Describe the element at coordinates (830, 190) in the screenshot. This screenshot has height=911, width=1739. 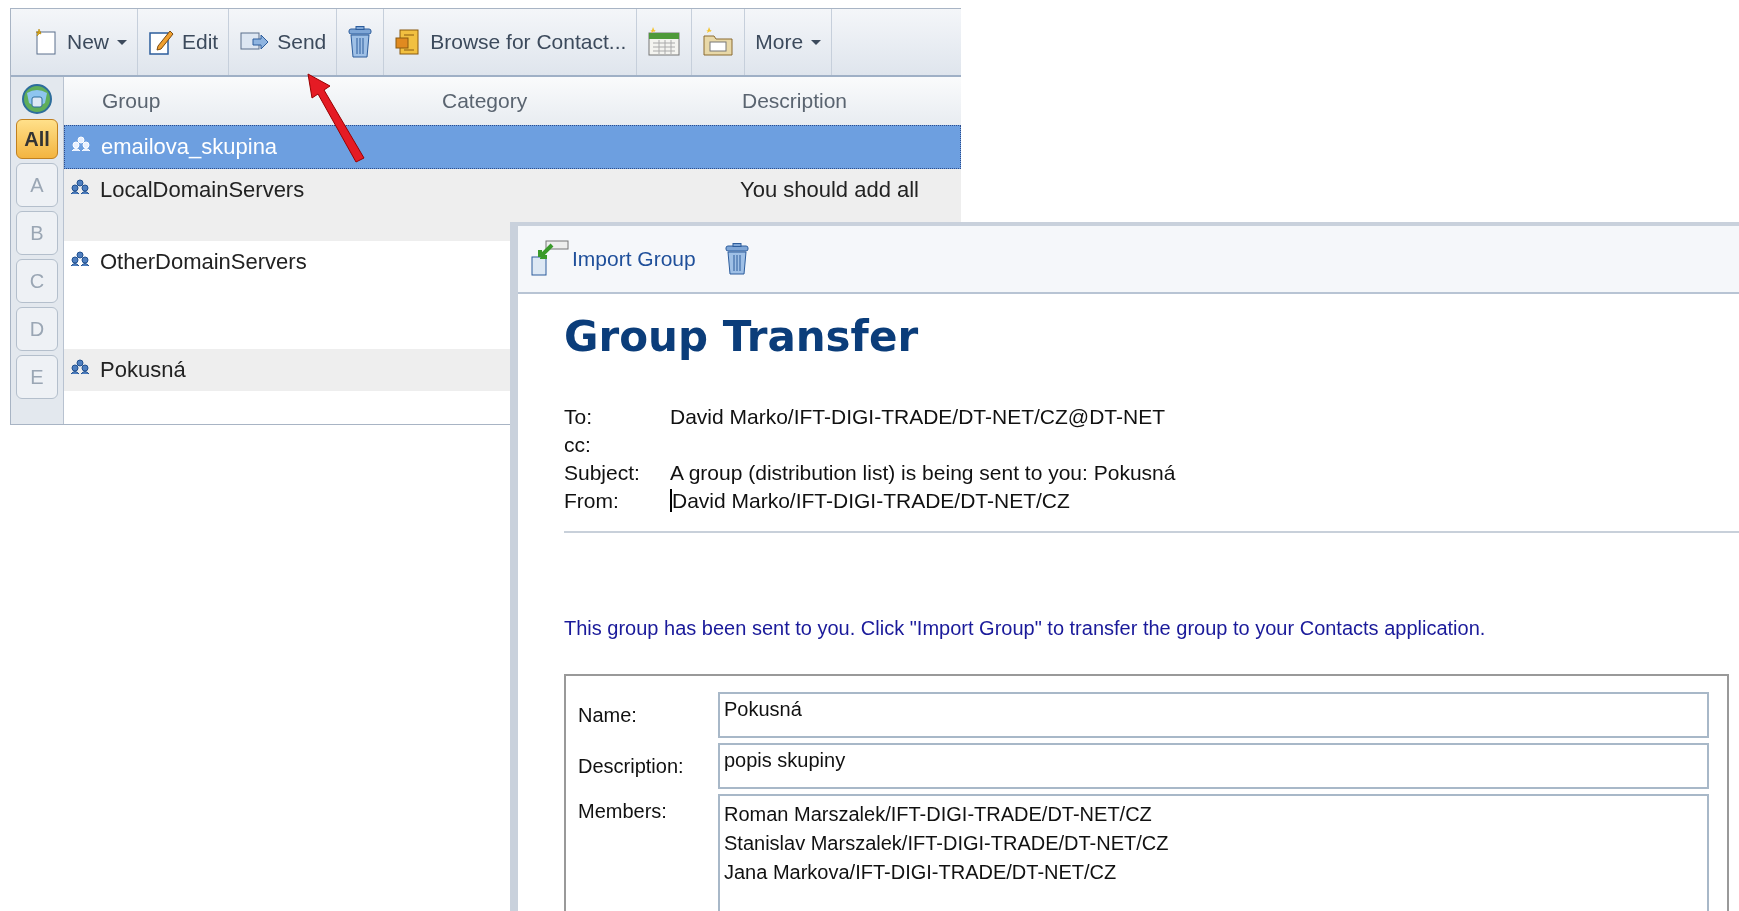
I see `group-description: You should add all` at that location.